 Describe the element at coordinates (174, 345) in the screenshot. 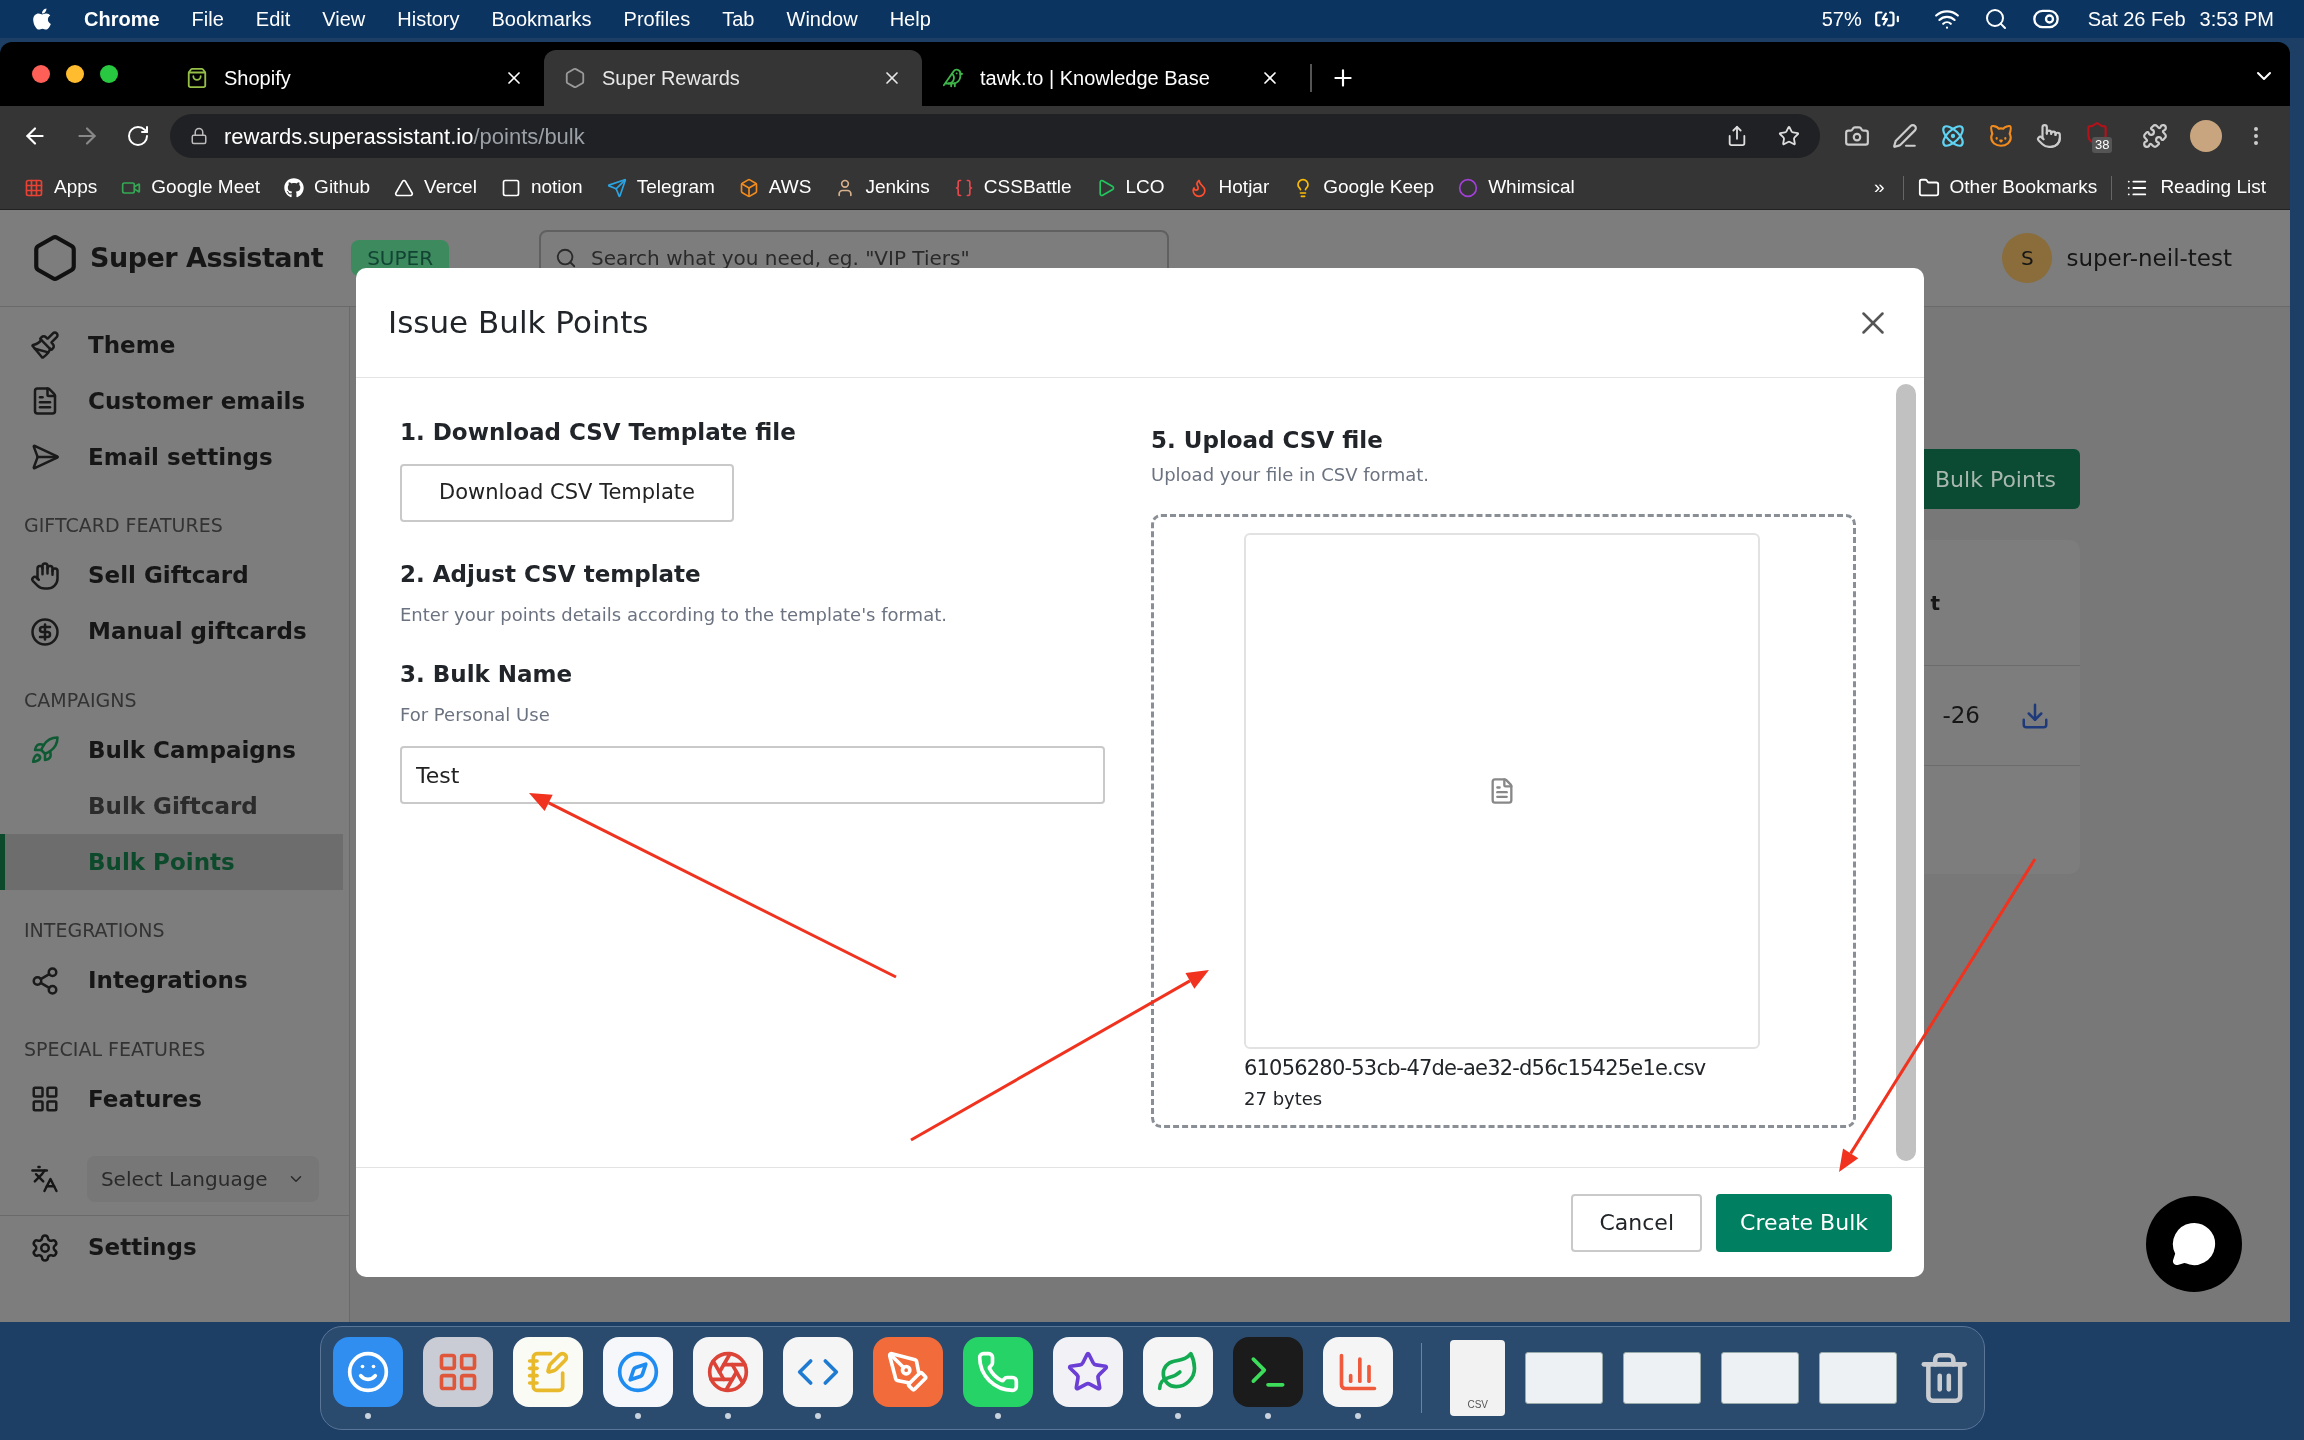

I see `sidebar-item: Theme` at that location.